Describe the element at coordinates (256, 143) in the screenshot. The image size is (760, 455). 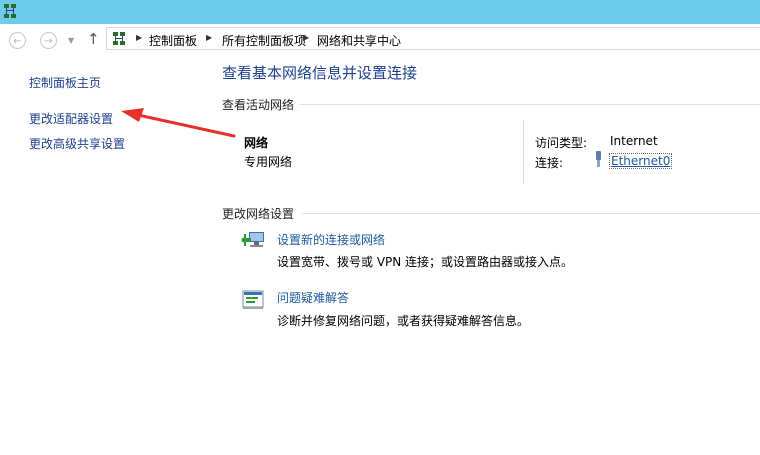
I see `network-name: 网络` at that location.